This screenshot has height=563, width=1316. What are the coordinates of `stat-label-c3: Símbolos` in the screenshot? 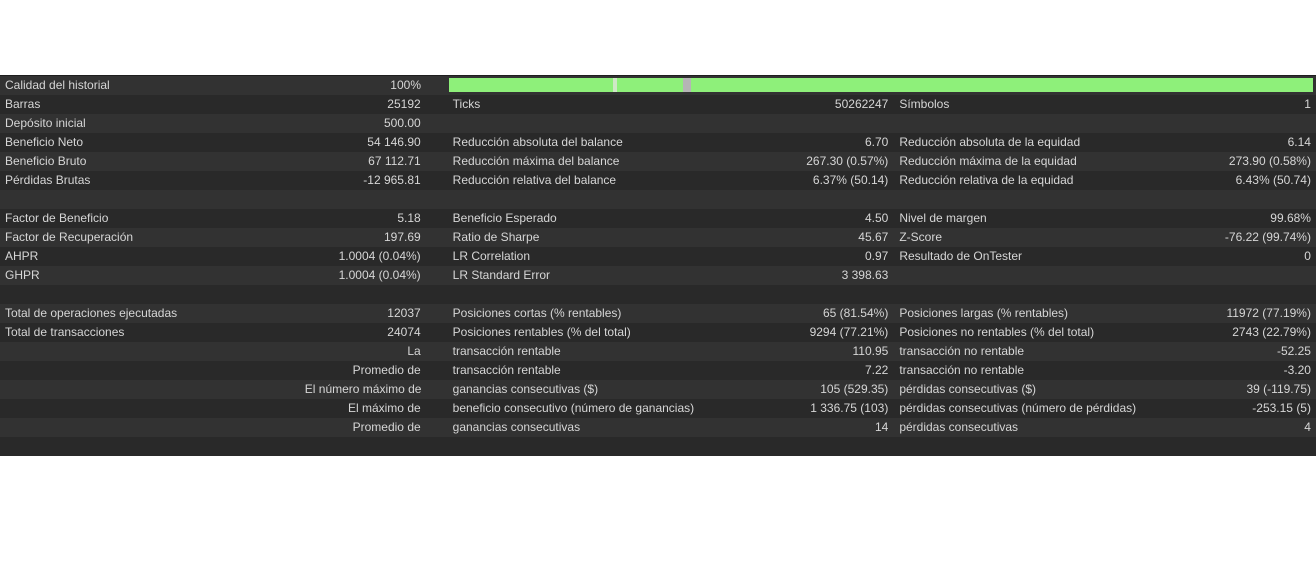 It's located at (924, 104).